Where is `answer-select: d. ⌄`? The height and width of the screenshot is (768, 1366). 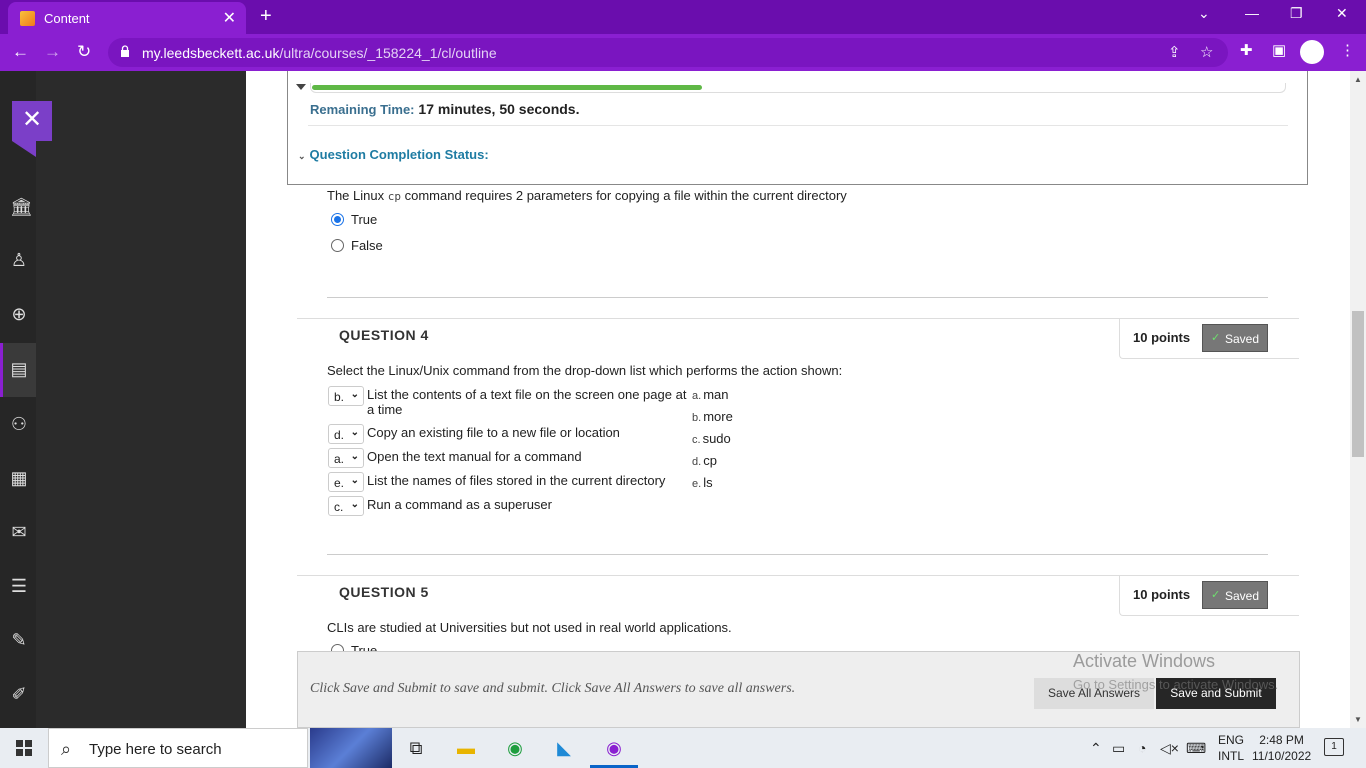
answer-select: d. ⌄ is located at coordinates (346, 434).